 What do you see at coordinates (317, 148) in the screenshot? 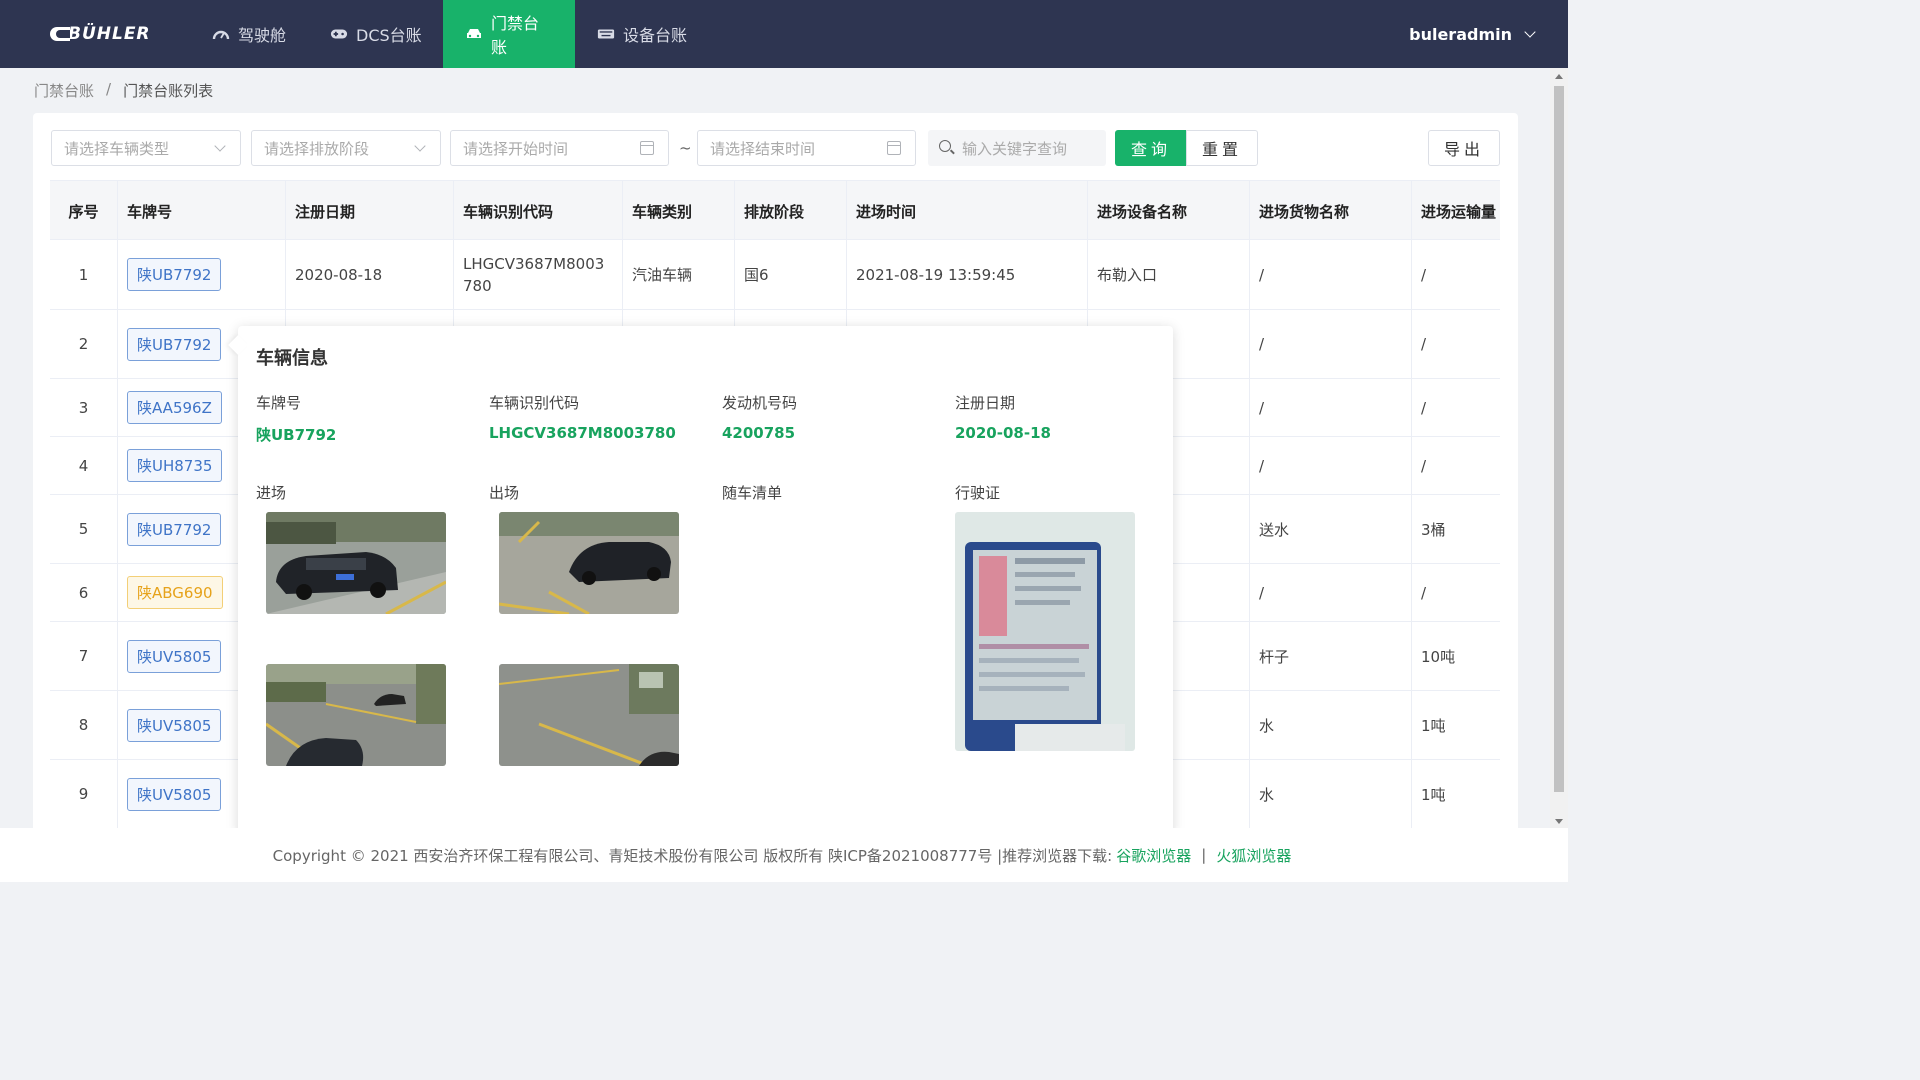
I see `emission-stage-placeholder: 请选择排放阶段` at bounding box center [317, 148].